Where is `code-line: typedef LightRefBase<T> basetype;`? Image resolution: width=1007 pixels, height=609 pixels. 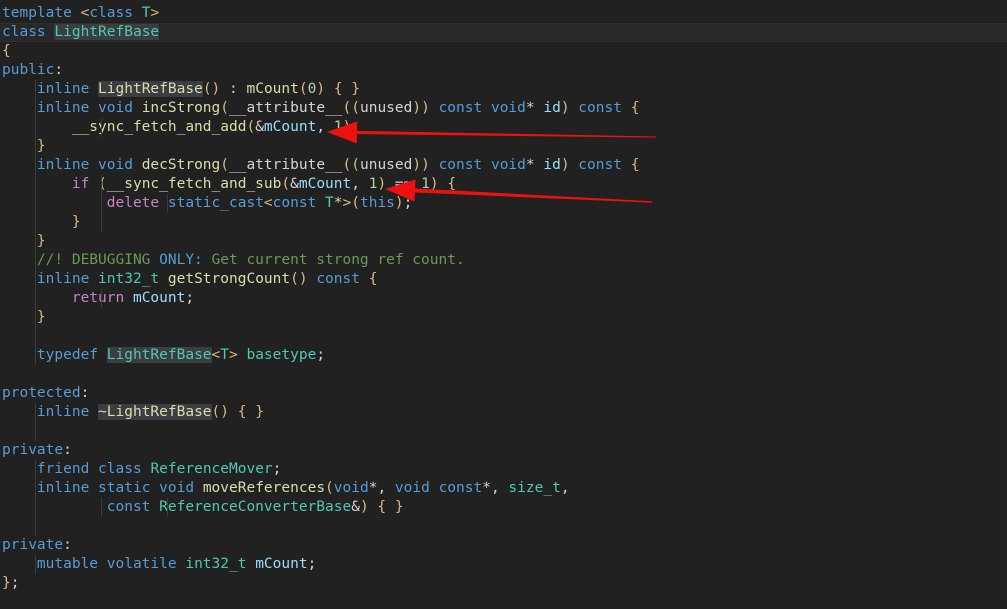
code-line: typedef LightRefBase<T> basetype; is located at coordinates (503, 355).